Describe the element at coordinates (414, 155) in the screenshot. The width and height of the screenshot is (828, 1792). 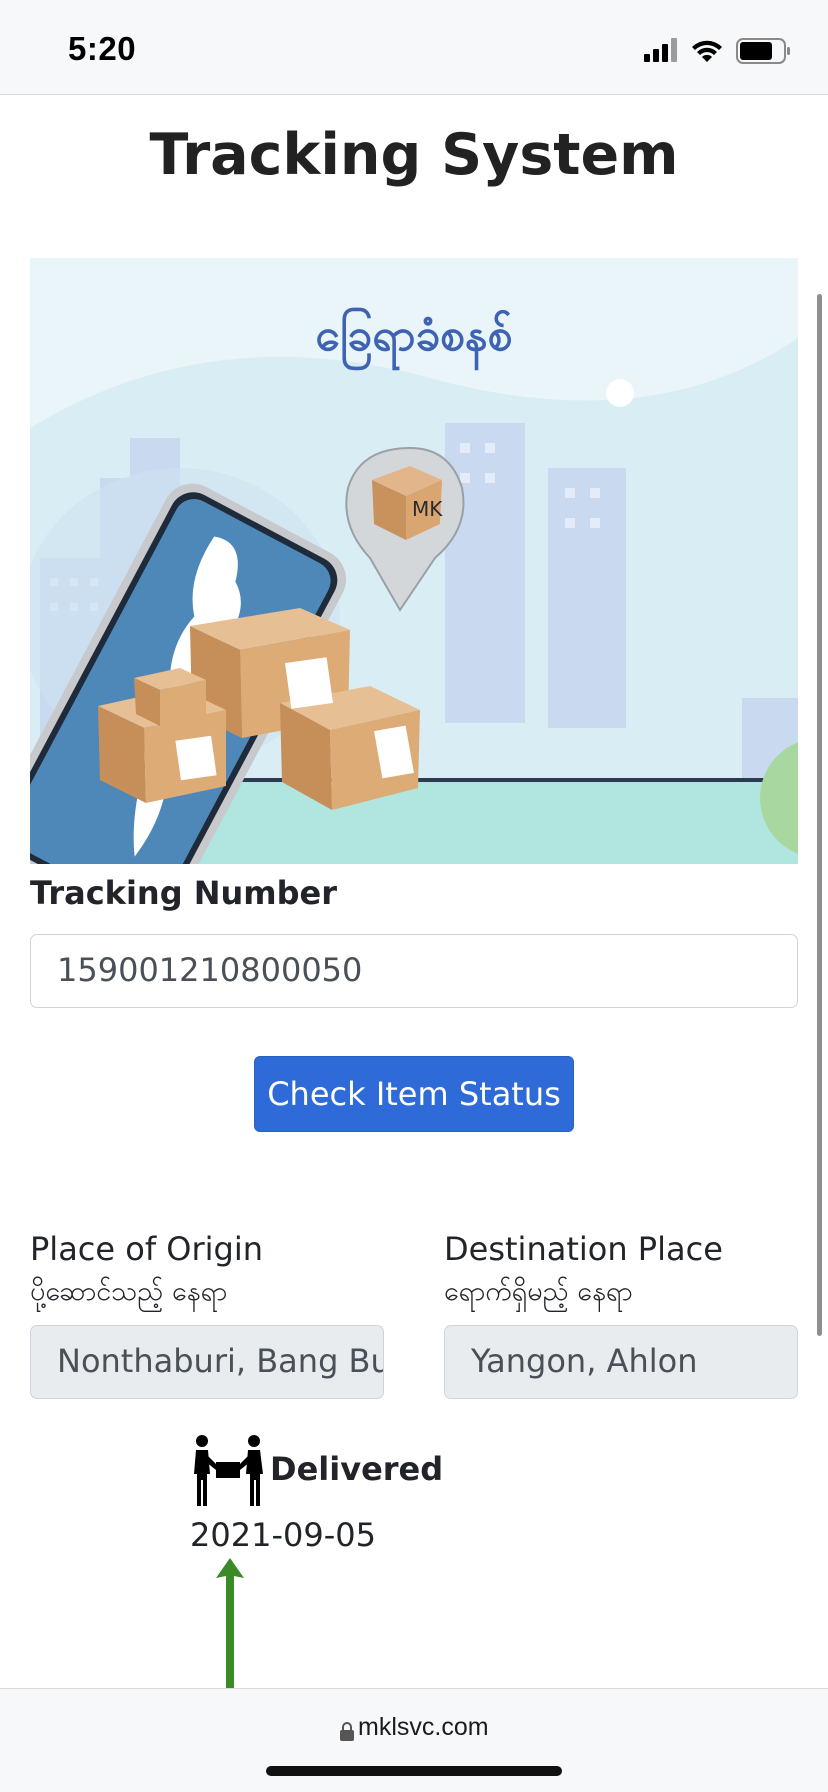
I see `page-title: Tracking System` at that location.